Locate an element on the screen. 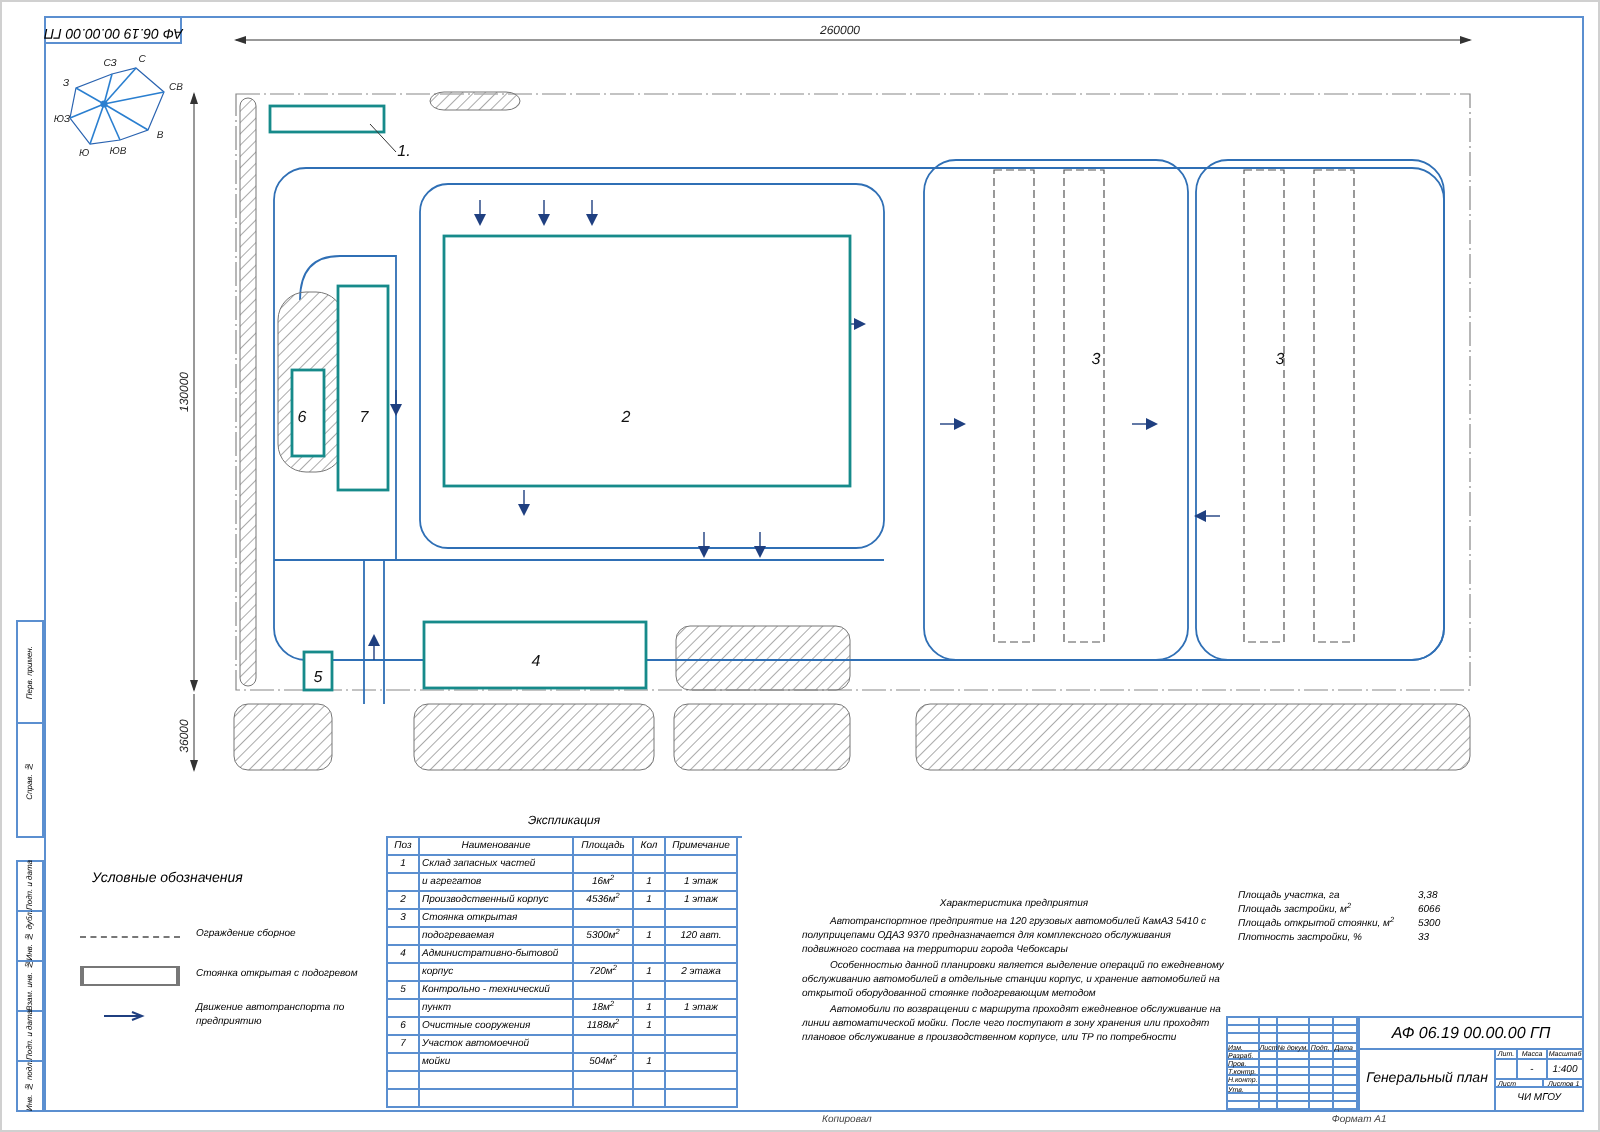 The image size is (1600, 1132). fence-symbol is located at coordinates (130, 935).